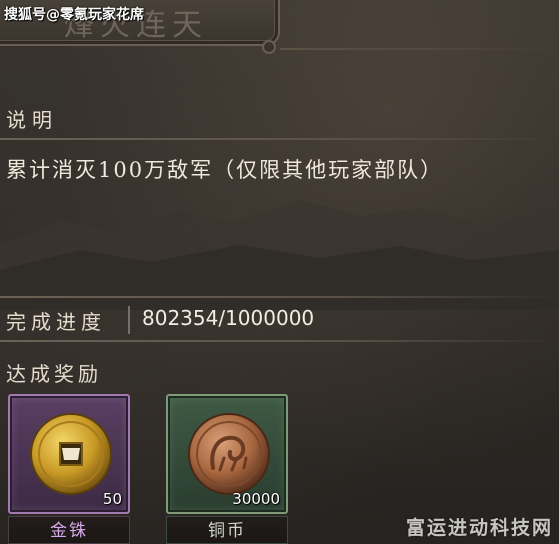  What do you see at coordinates (419, 49) in the screenshot?
I see `title-rule` at bounding box center [419, 49].